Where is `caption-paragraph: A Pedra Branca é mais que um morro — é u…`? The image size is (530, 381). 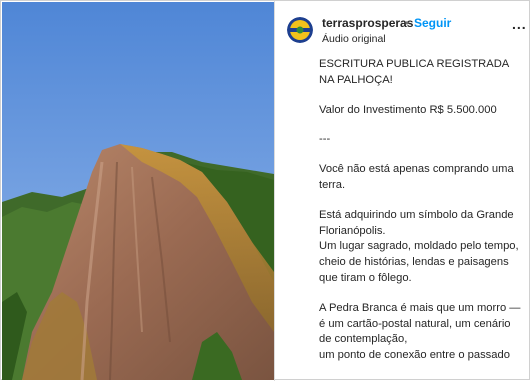
caption-paragraph: A Pedra Branca é mais que um morro — é u… is located at coordinates (420, 331).